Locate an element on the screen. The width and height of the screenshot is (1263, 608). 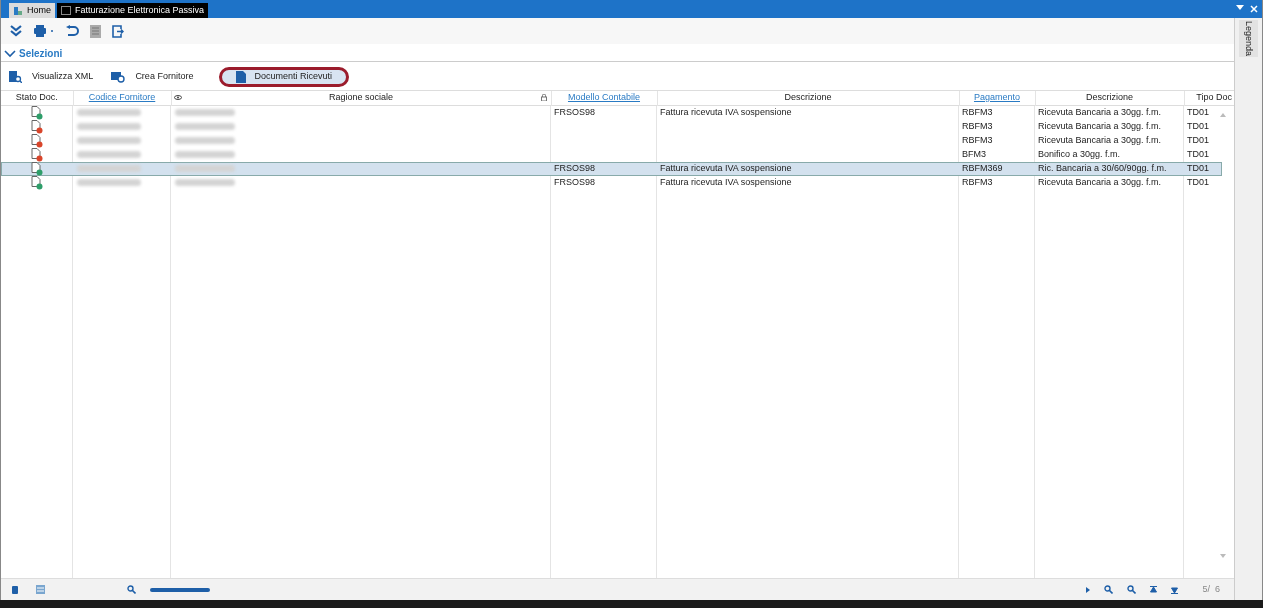
expand-icon is located at coordinates (16, 31).